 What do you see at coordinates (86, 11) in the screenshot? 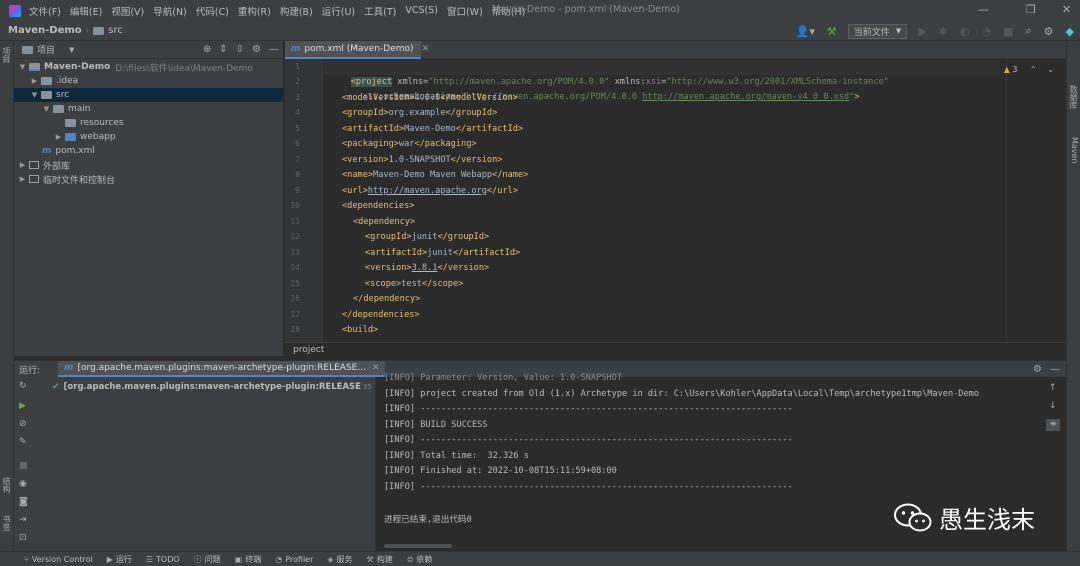
I see `menu-edit: 编辑(E)` at bounding box center [86, 11].